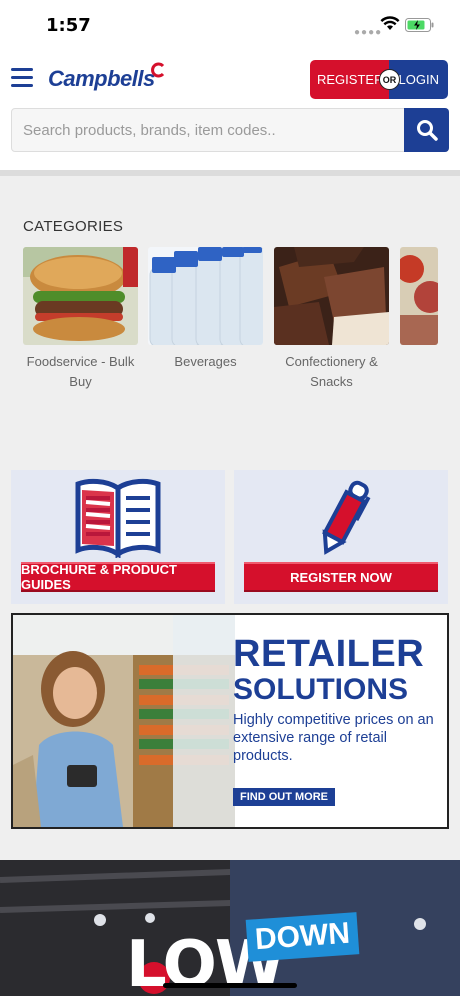 The image size is (460, 996). What do you see at coordinates (390, 23) in the screenshot?
I see `wifi-icon` at bounding box center [390, 23].